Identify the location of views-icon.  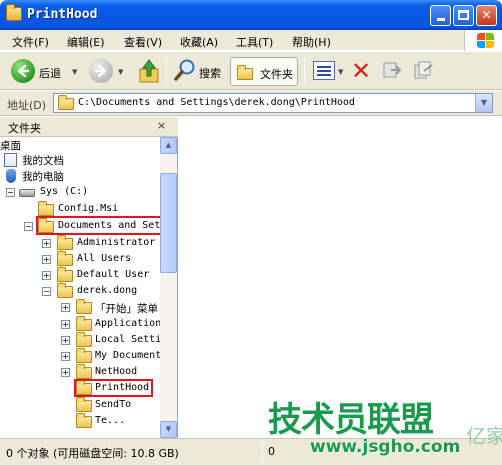
(324, 70).